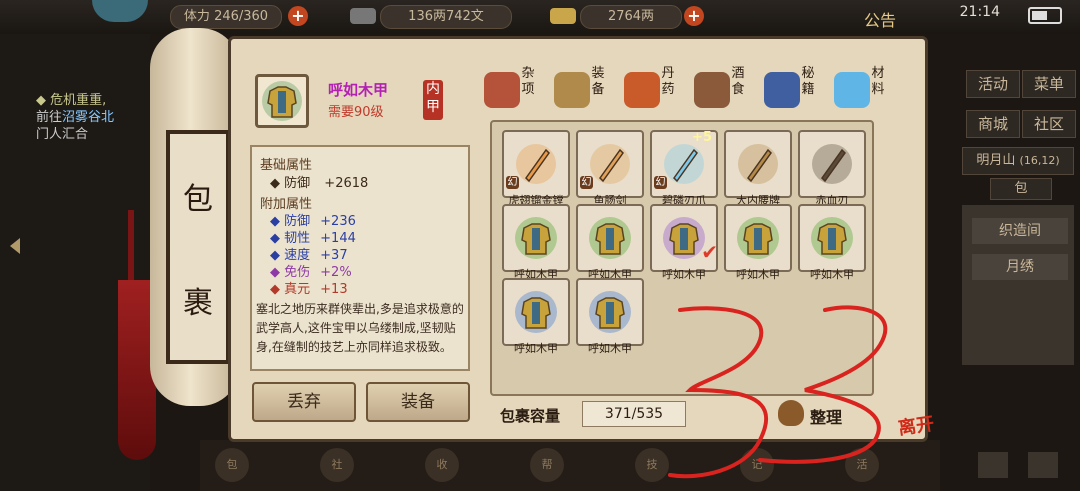 This screenshot has height=491, width=1080. Describe the element at coordinates (232, 465) in the screenshot. I see `bottom-nav-item: 包` at that location.